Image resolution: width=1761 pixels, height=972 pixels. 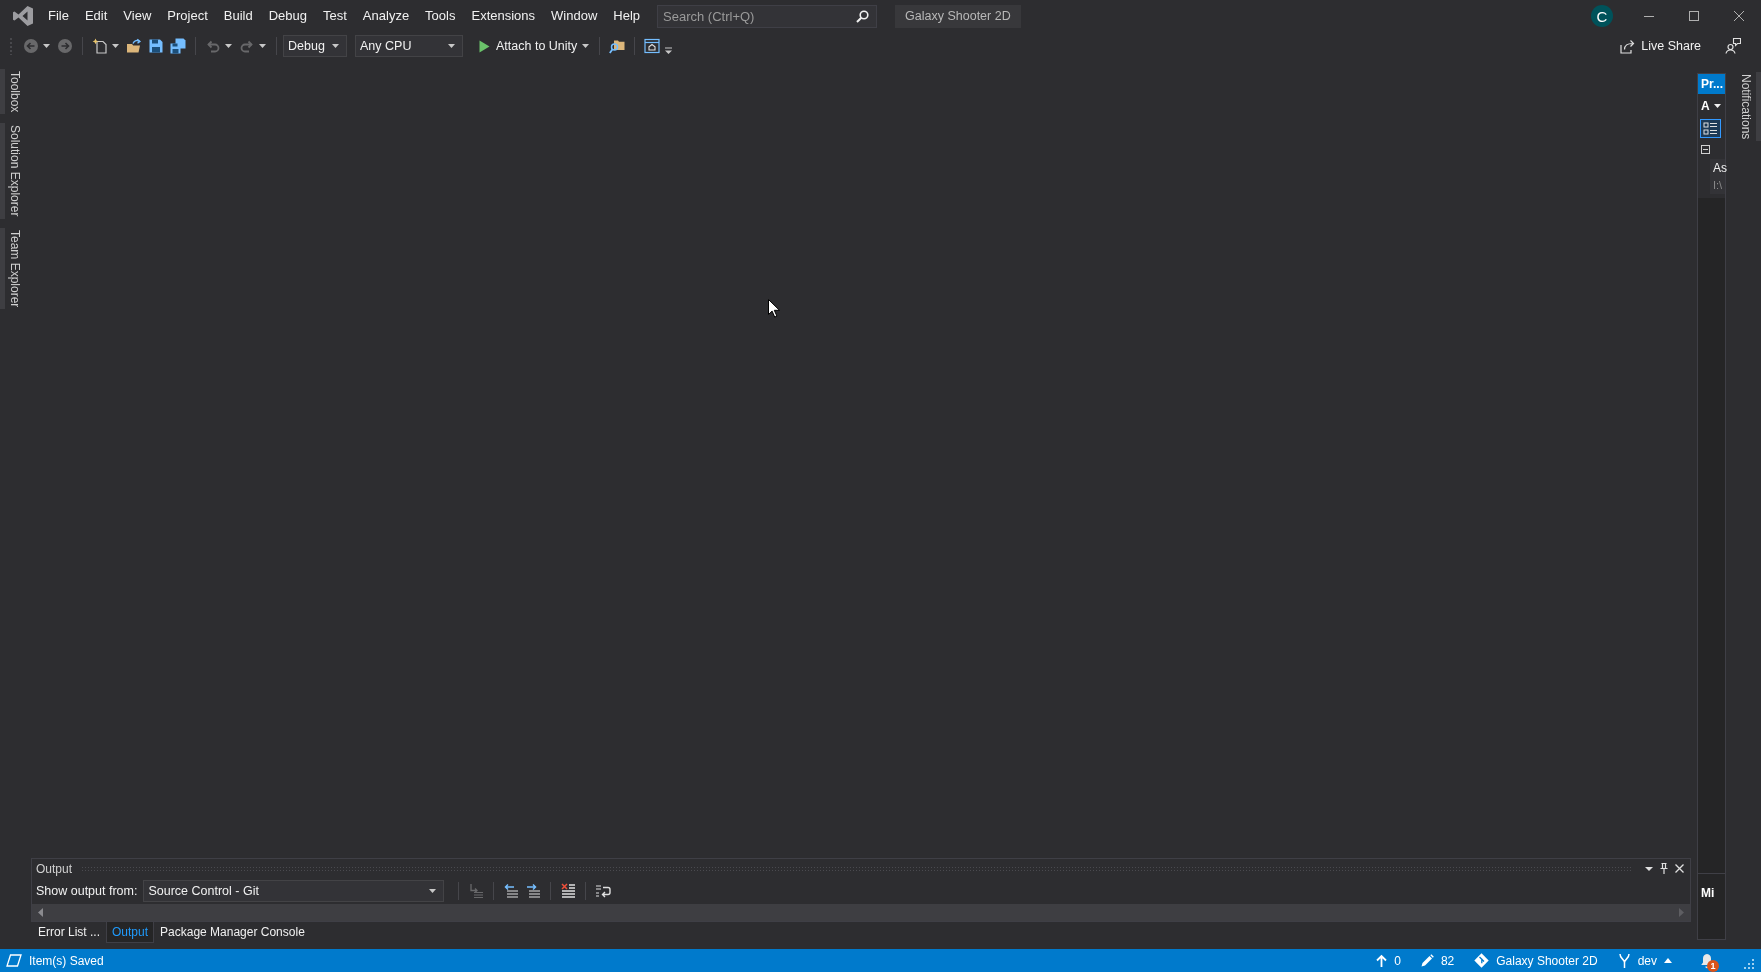 What do you see at coordinates (958, 16) in the screenshot?
I see `solution-name: Galaxy Shooter 2D` at bounding box center [958, 16].